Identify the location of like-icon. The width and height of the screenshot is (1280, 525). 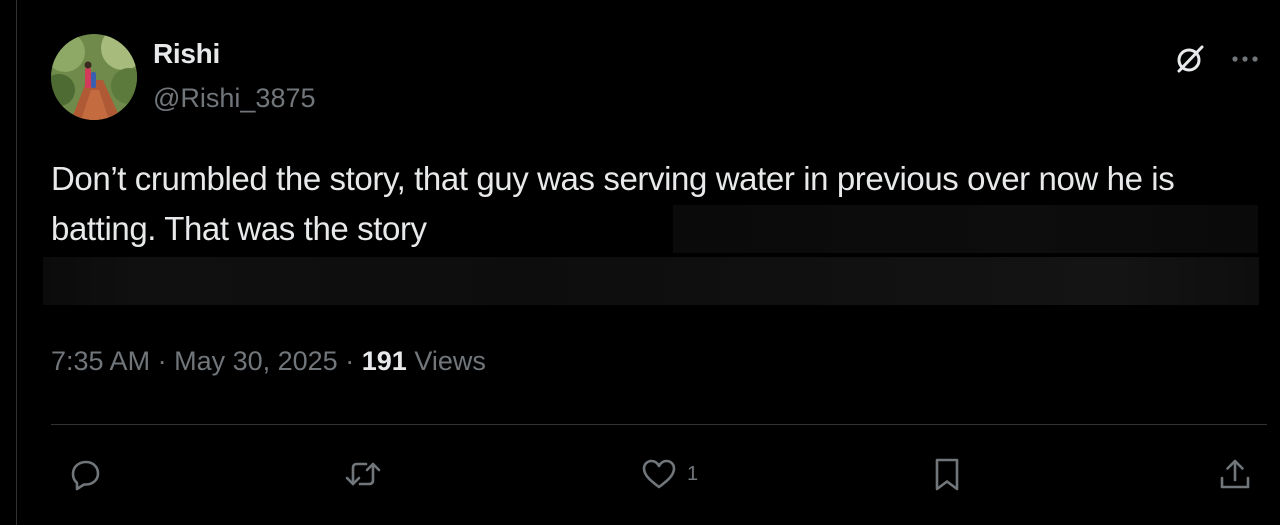
(659, 474).